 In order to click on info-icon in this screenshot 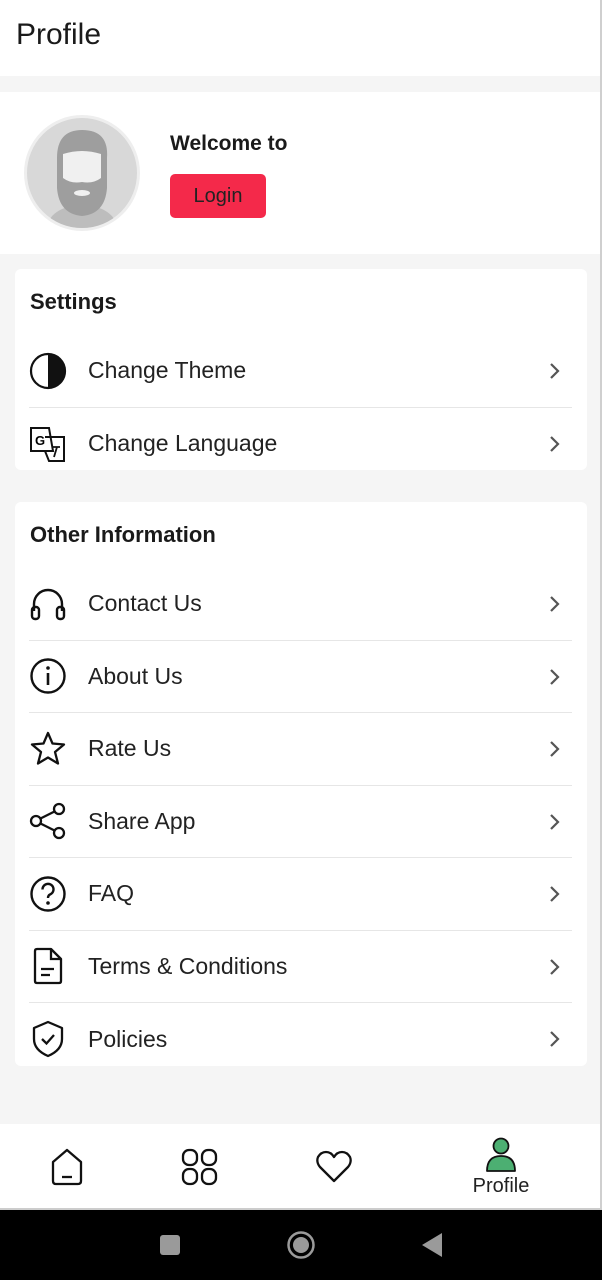, I will do `click(48, 676)`.